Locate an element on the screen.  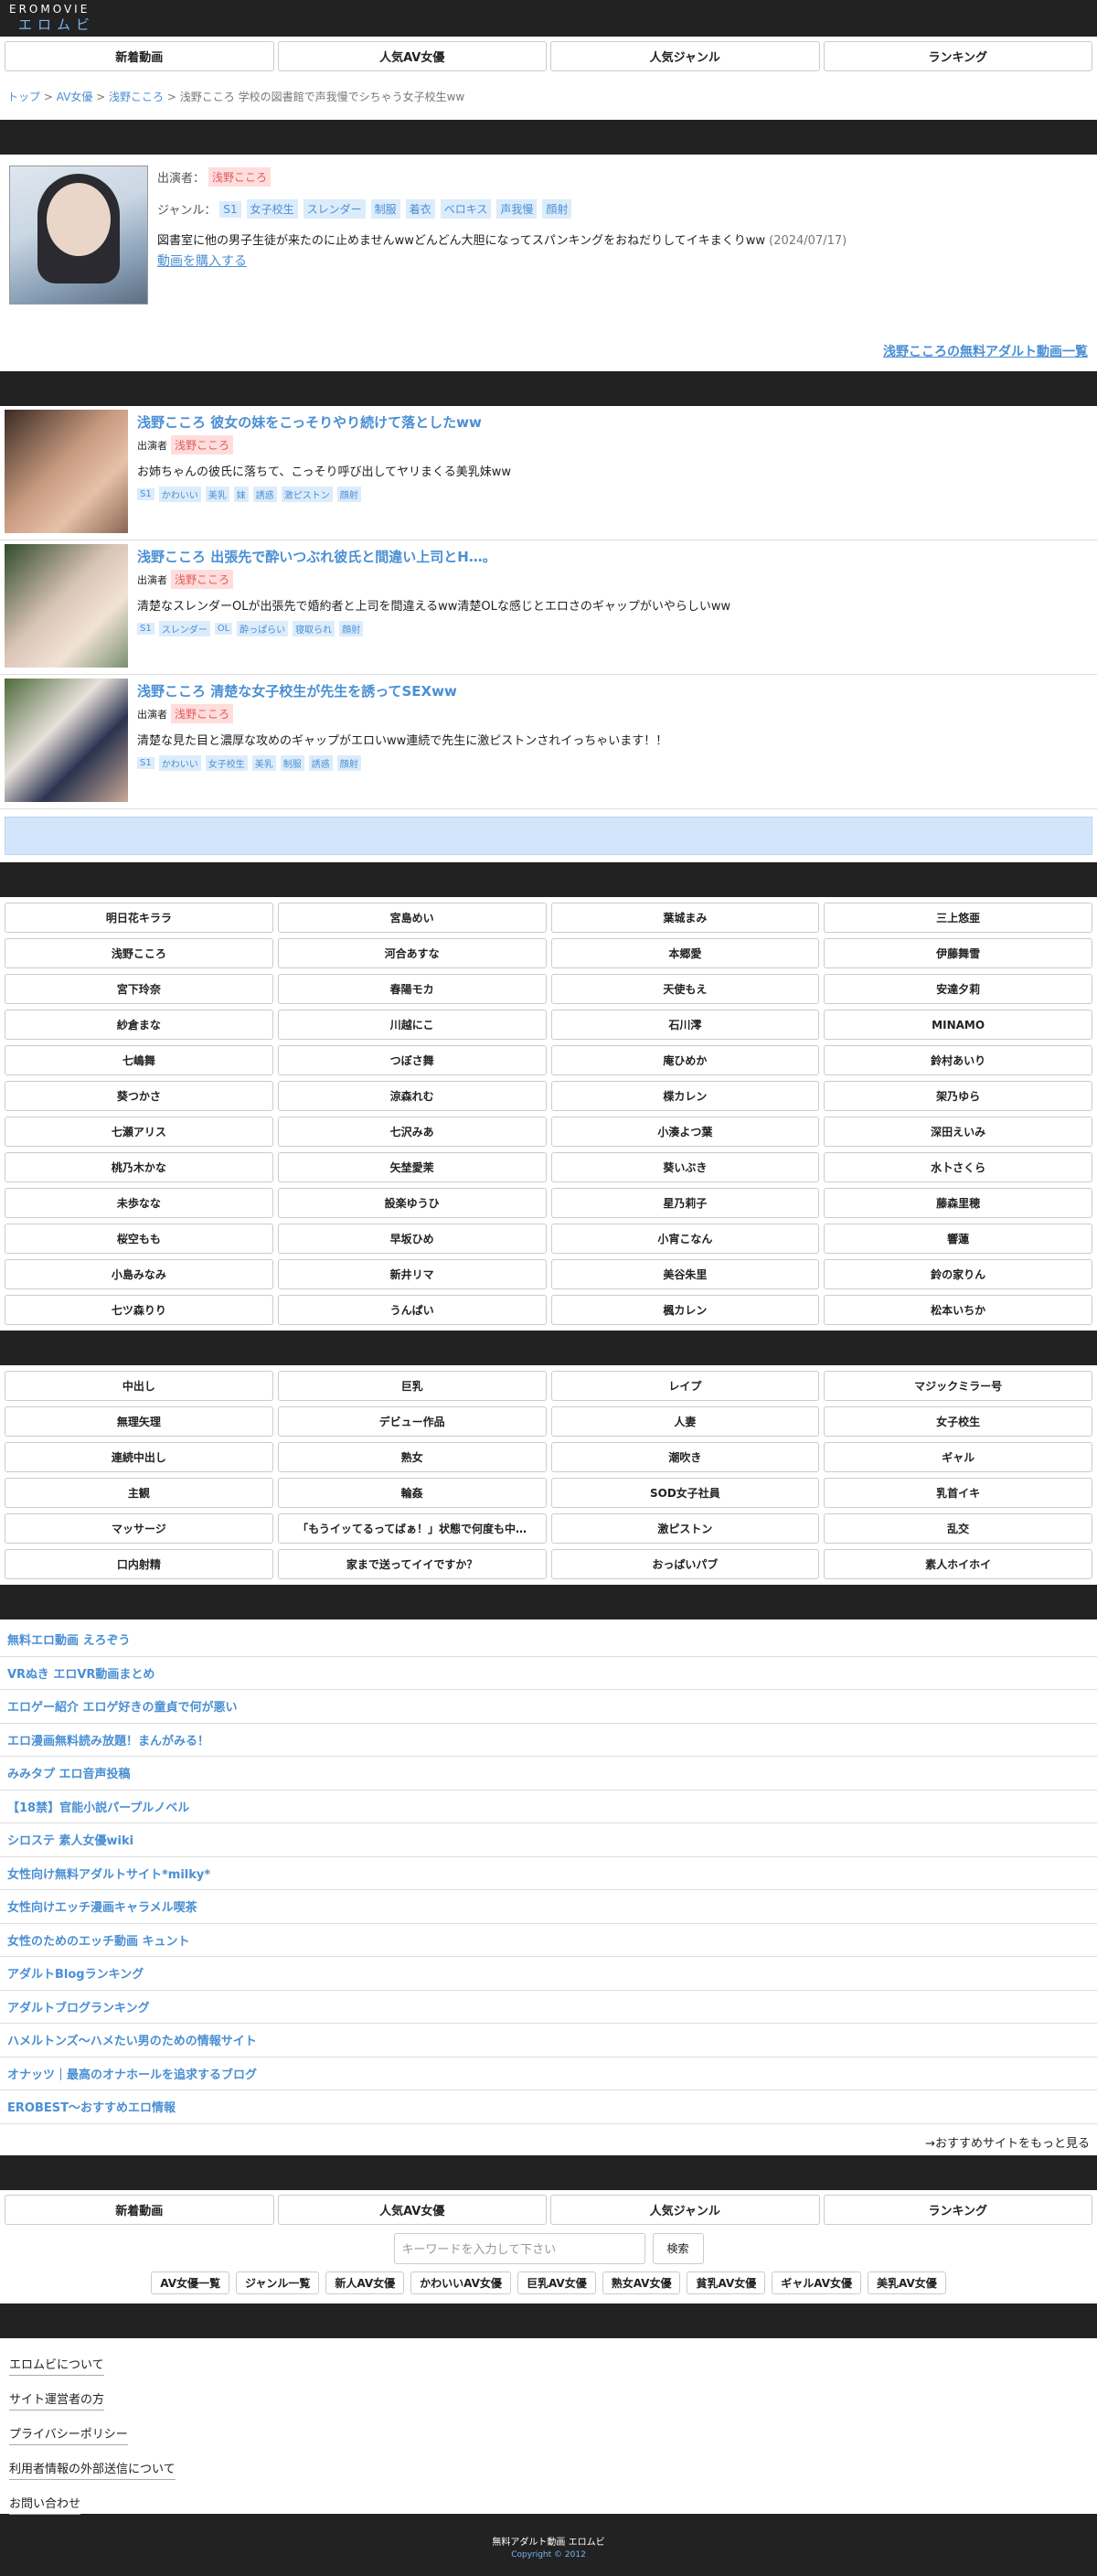
site-link: オナッツ｜最高のオナホールを追求するブログ is located at coordinates (548, 2074).